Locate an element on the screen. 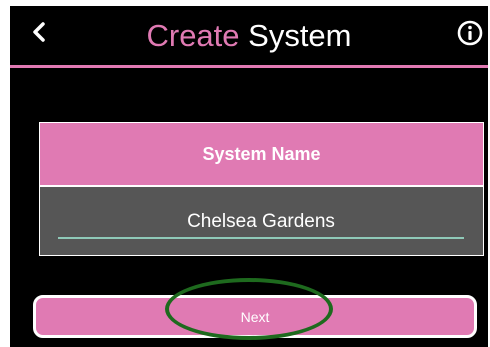 The width and height of the screenshot is (490, 347). info-icon is located at coordinates (470, 35).